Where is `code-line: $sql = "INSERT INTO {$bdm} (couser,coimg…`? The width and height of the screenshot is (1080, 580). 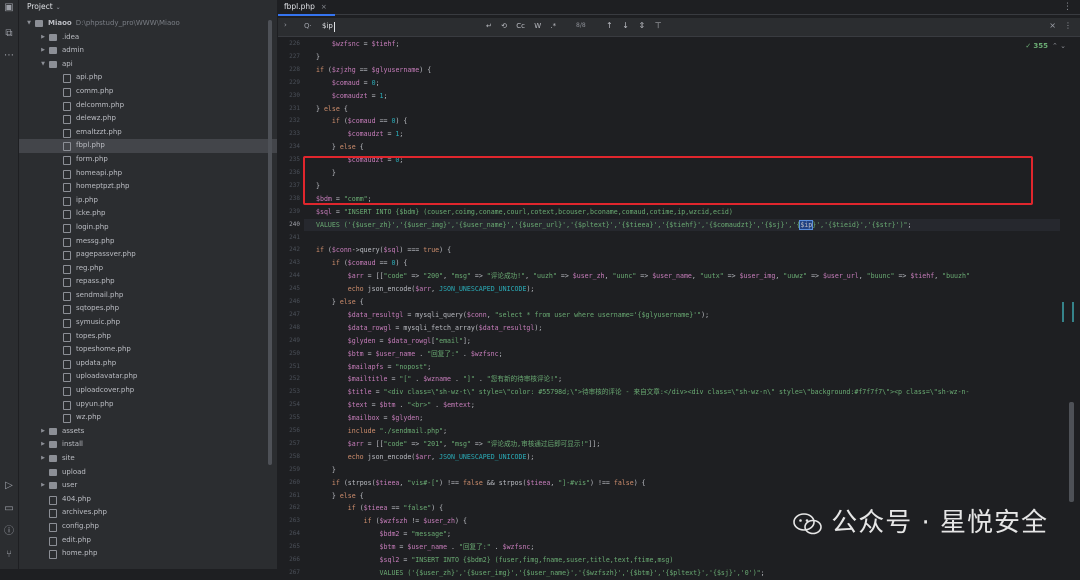
code-line: $sql = "INSERT INTO {$bdm} (couser,coimg… is located at coordinates (524, 212).